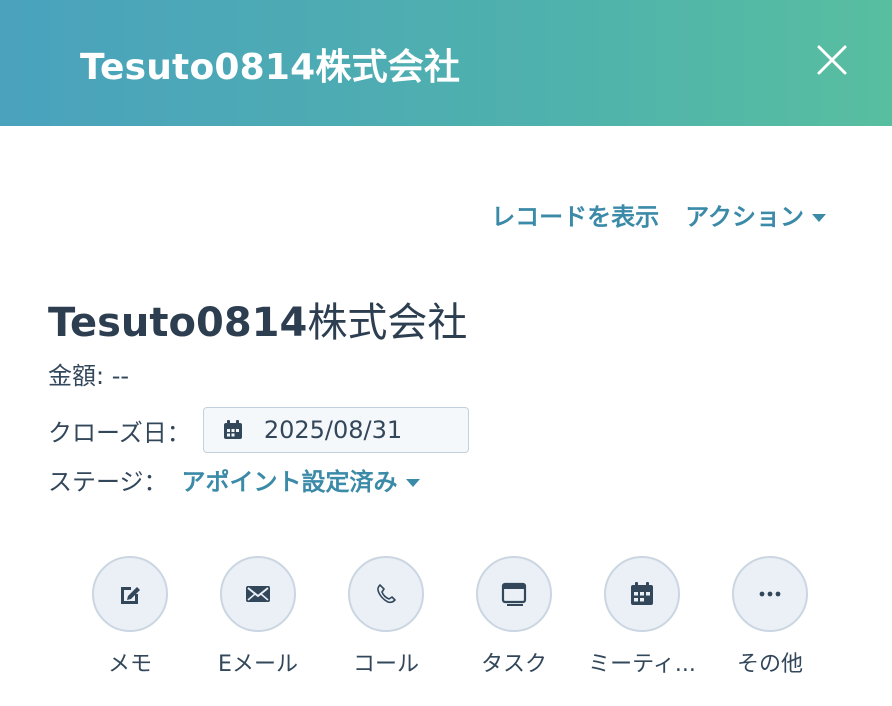 Image resolution: width=892 pixels, height=706 pixels. I want to click on more-action-button: その他, so click(770, 617).